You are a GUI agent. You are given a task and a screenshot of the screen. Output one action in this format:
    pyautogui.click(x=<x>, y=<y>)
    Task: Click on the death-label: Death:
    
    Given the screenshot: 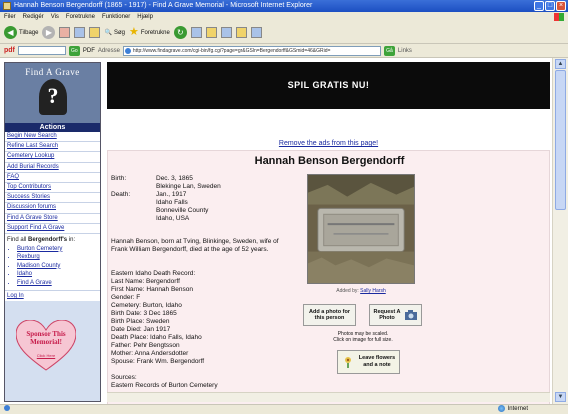 What is the action you would take?
    pyautogui.click(x=121, y=194)
    